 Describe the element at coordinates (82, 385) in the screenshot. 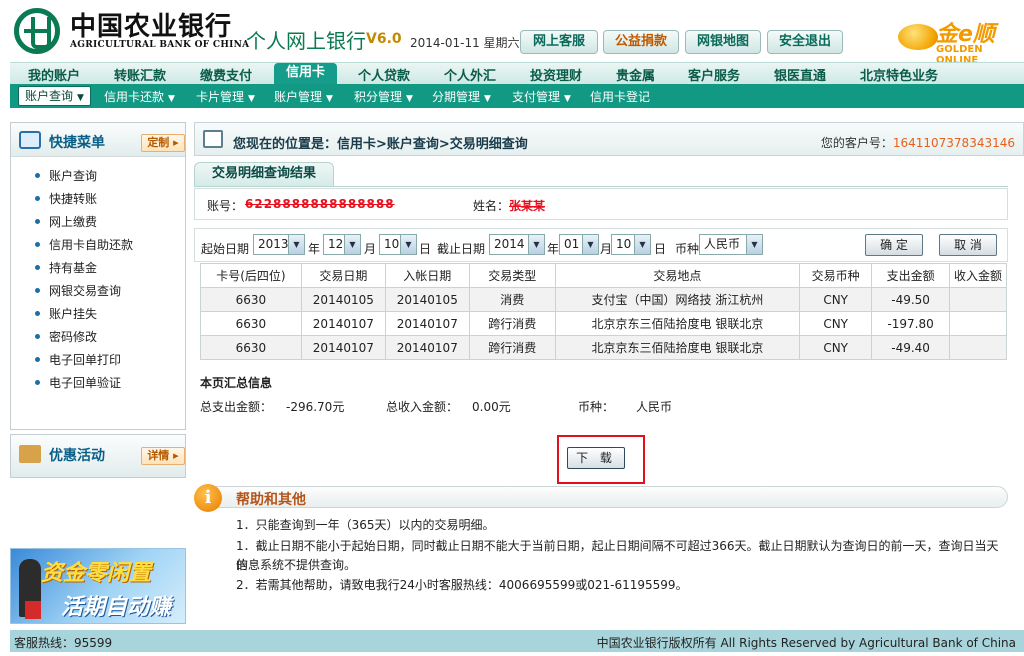

I see `quick-link-receipt-verify: 电子回单验证` at that location.